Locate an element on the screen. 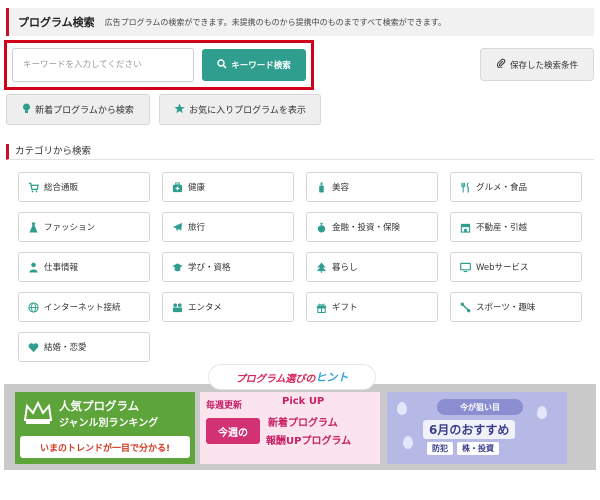  hint-title-prefix: プログラム選びの is located at coordinates (275, 379).